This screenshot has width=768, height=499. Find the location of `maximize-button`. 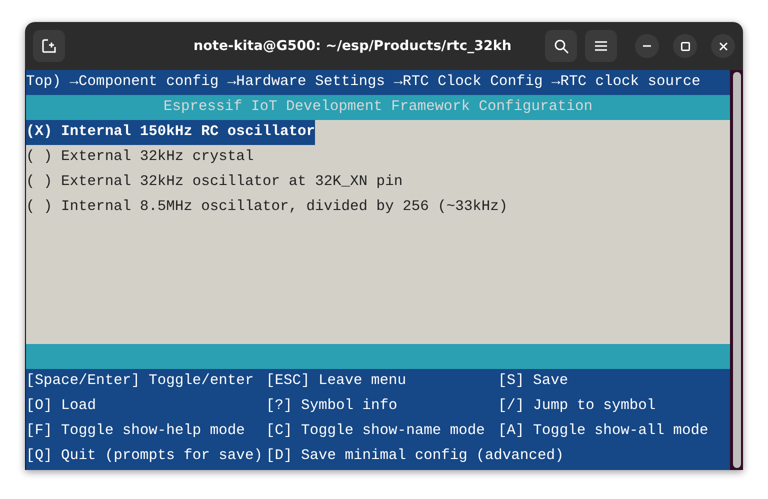

maximize-button is located at coordinates (685, 46).